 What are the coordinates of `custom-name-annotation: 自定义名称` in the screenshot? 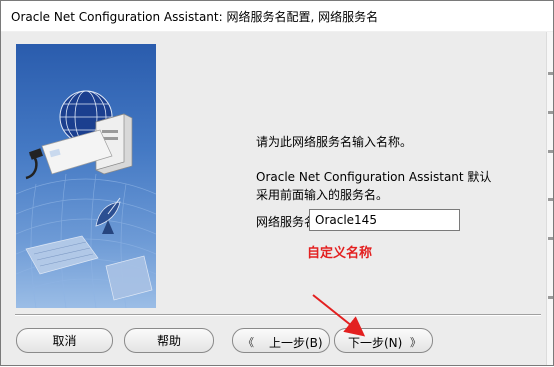 It's located at (340, 253).